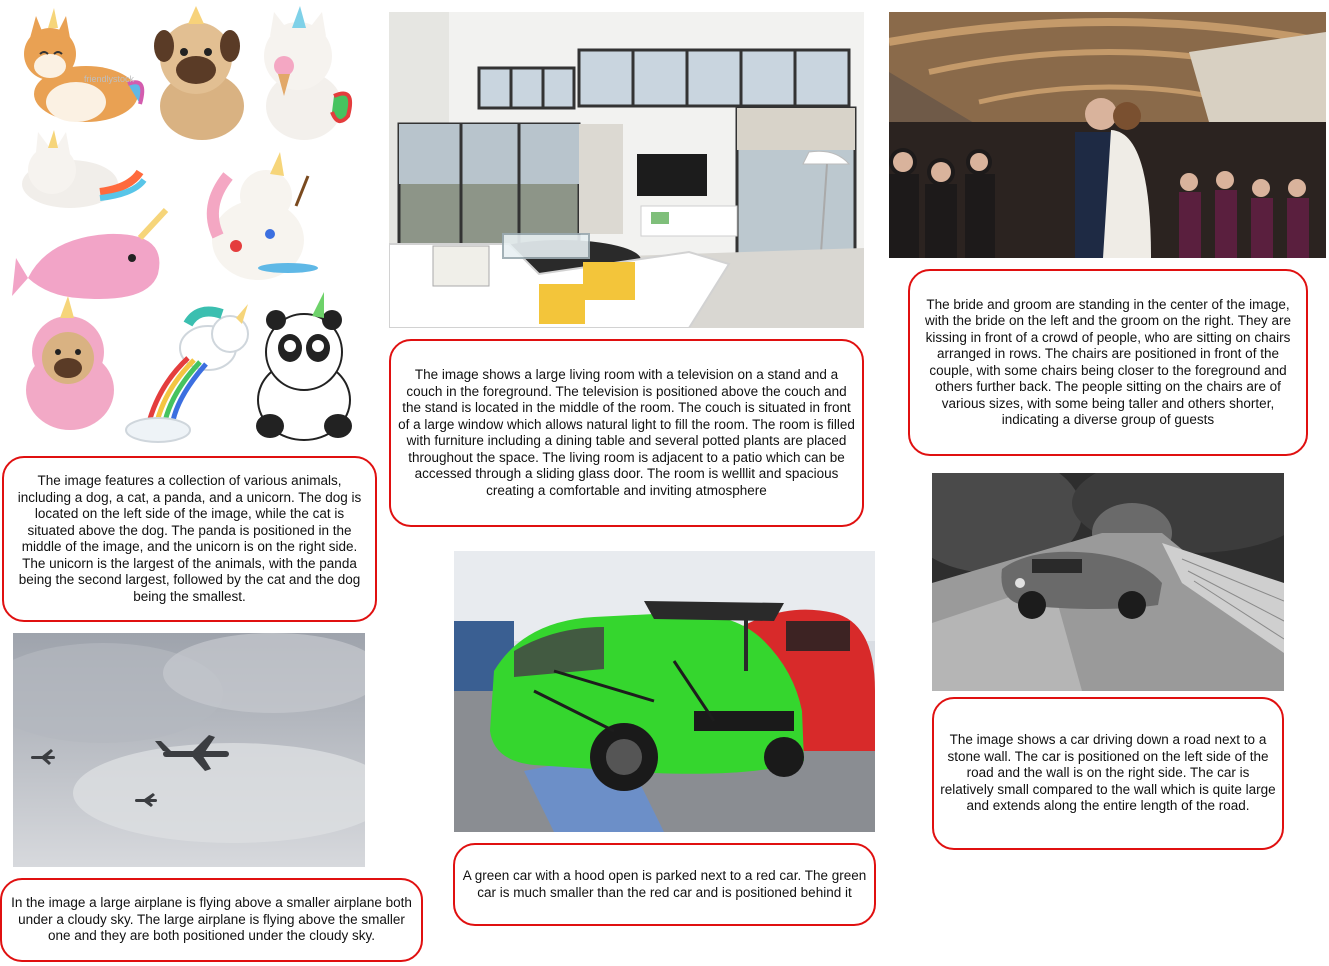  What do you see at coordinates (187, 373) in the screenshot?
I see `rainbow-unicorn-illustration` at bounding box center [187, 373].